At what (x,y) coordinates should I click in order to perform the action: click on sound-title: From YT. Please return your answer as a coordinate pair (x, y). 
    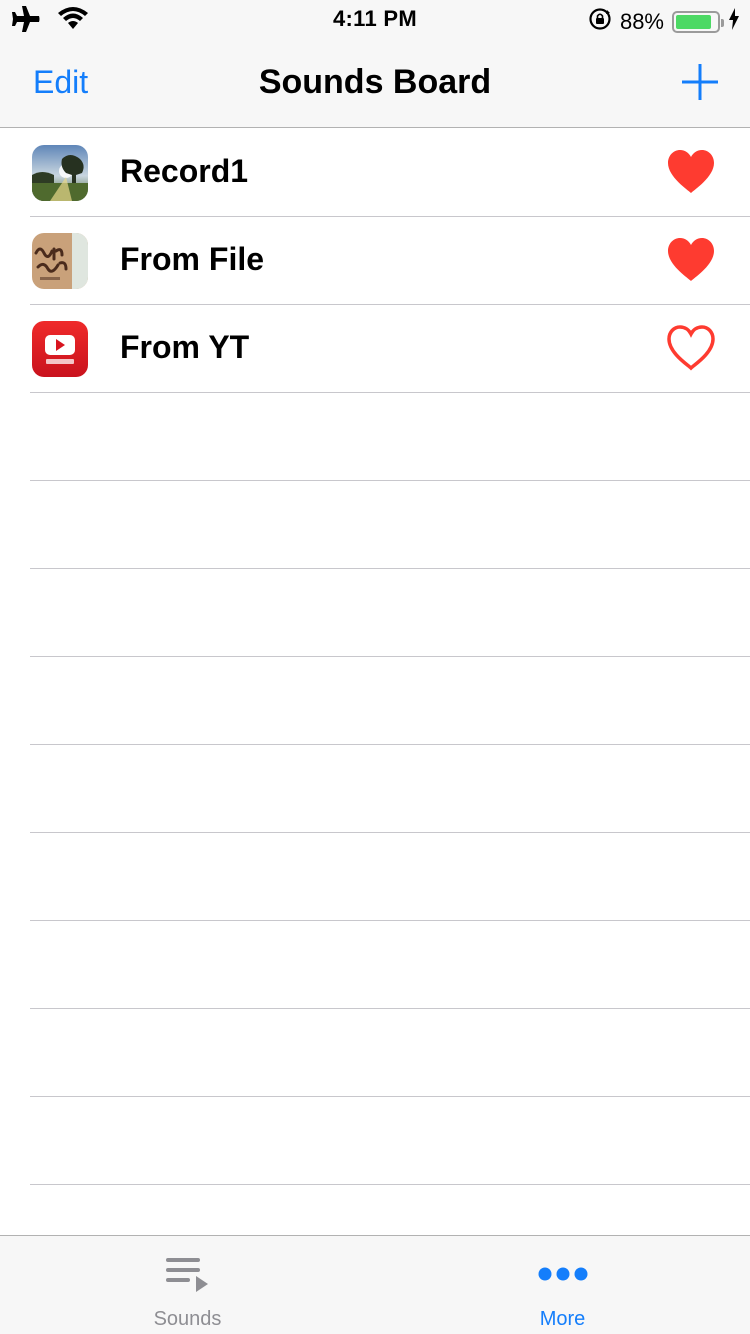
    Looking at the image, I should click on (185, 347).